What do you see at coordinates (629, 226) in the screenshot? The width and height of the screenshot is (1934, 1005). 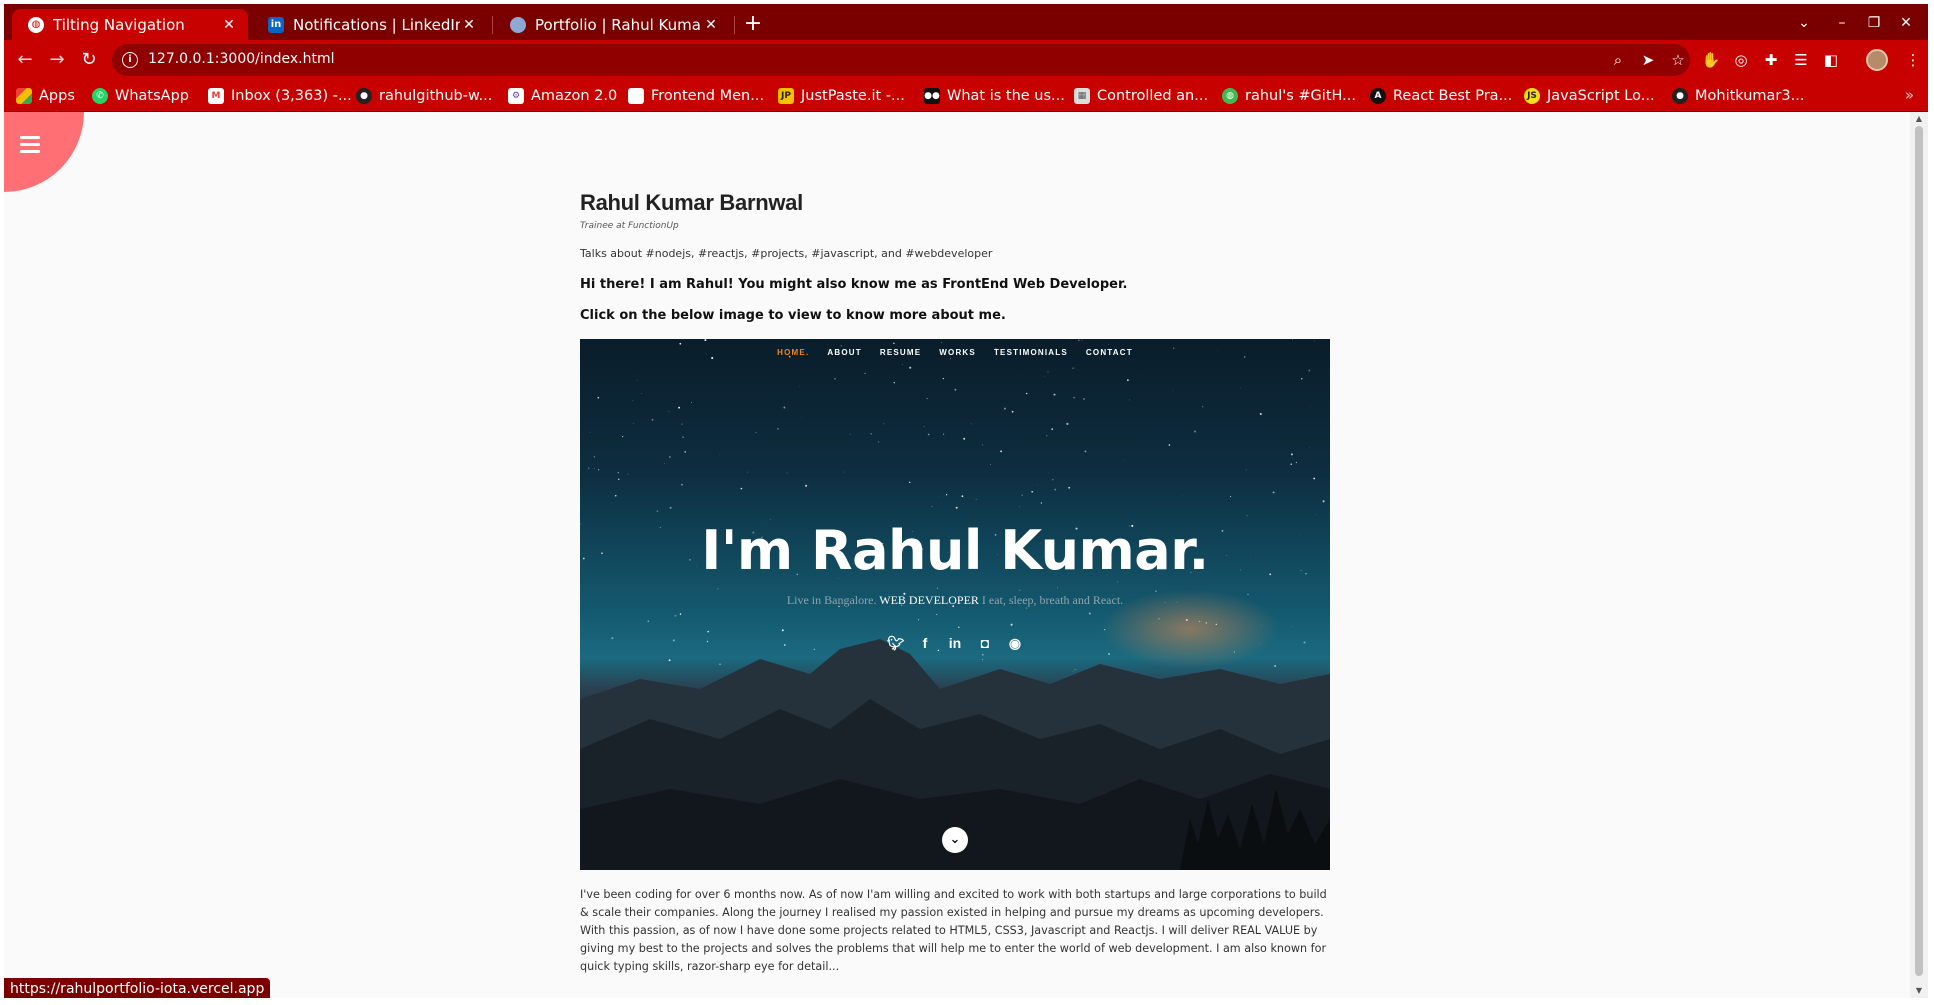 I see `profile-role: Trainee at FunctionUp` at bounding box center [629, 226].